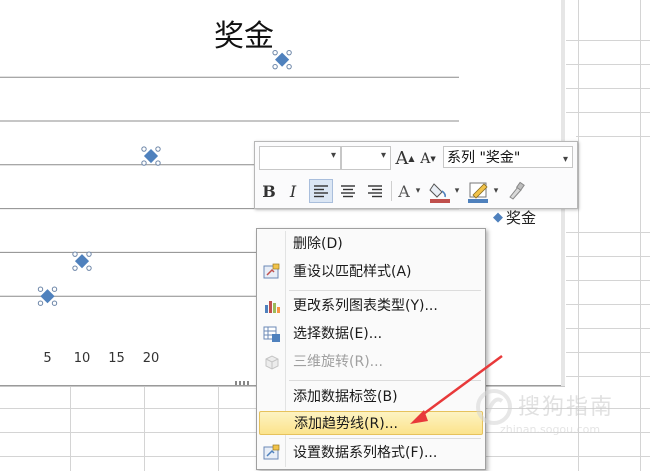 This screenshot has width=650, height=471. I want to click on fill-color-button, so click(440, 192).